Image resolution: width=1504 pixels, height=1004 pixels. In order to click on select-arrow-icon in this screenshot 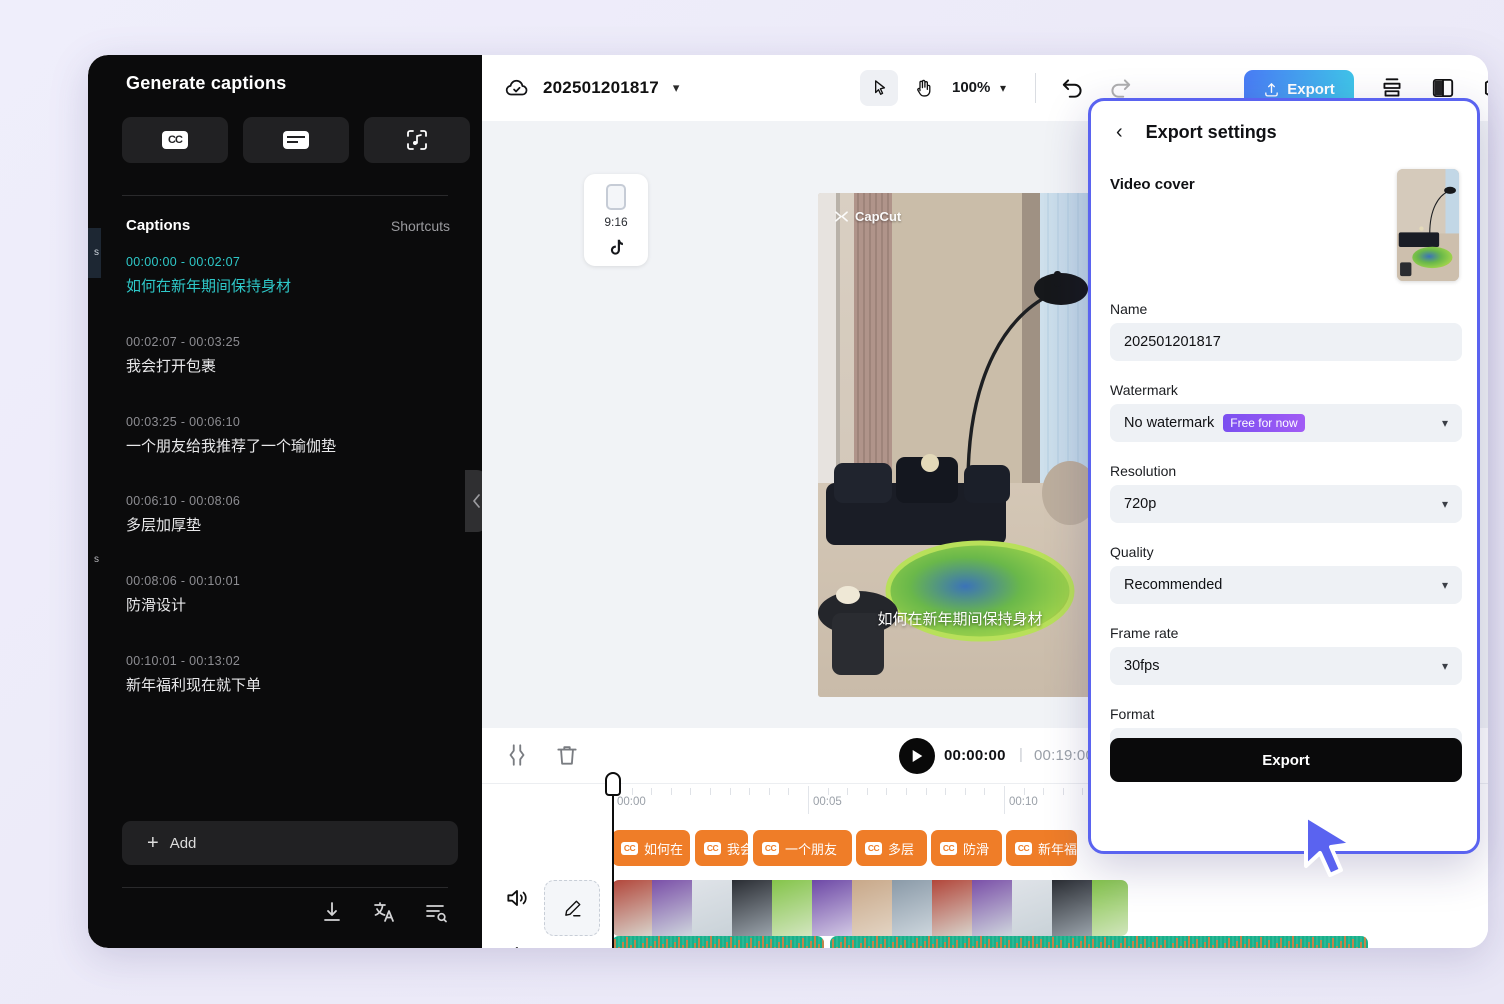, I will do `click(880, 87)`.